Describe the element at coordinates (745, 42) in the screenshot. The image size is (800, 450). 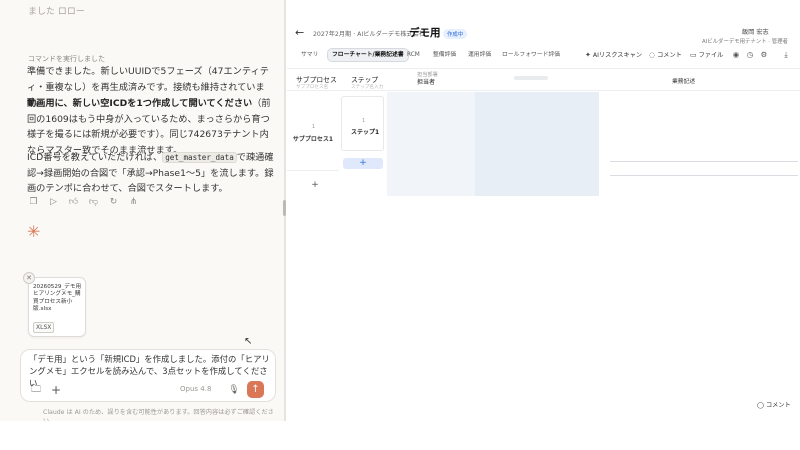
I see `user-organization: AIビルダーデモ用テナント · 管理者` at that location.